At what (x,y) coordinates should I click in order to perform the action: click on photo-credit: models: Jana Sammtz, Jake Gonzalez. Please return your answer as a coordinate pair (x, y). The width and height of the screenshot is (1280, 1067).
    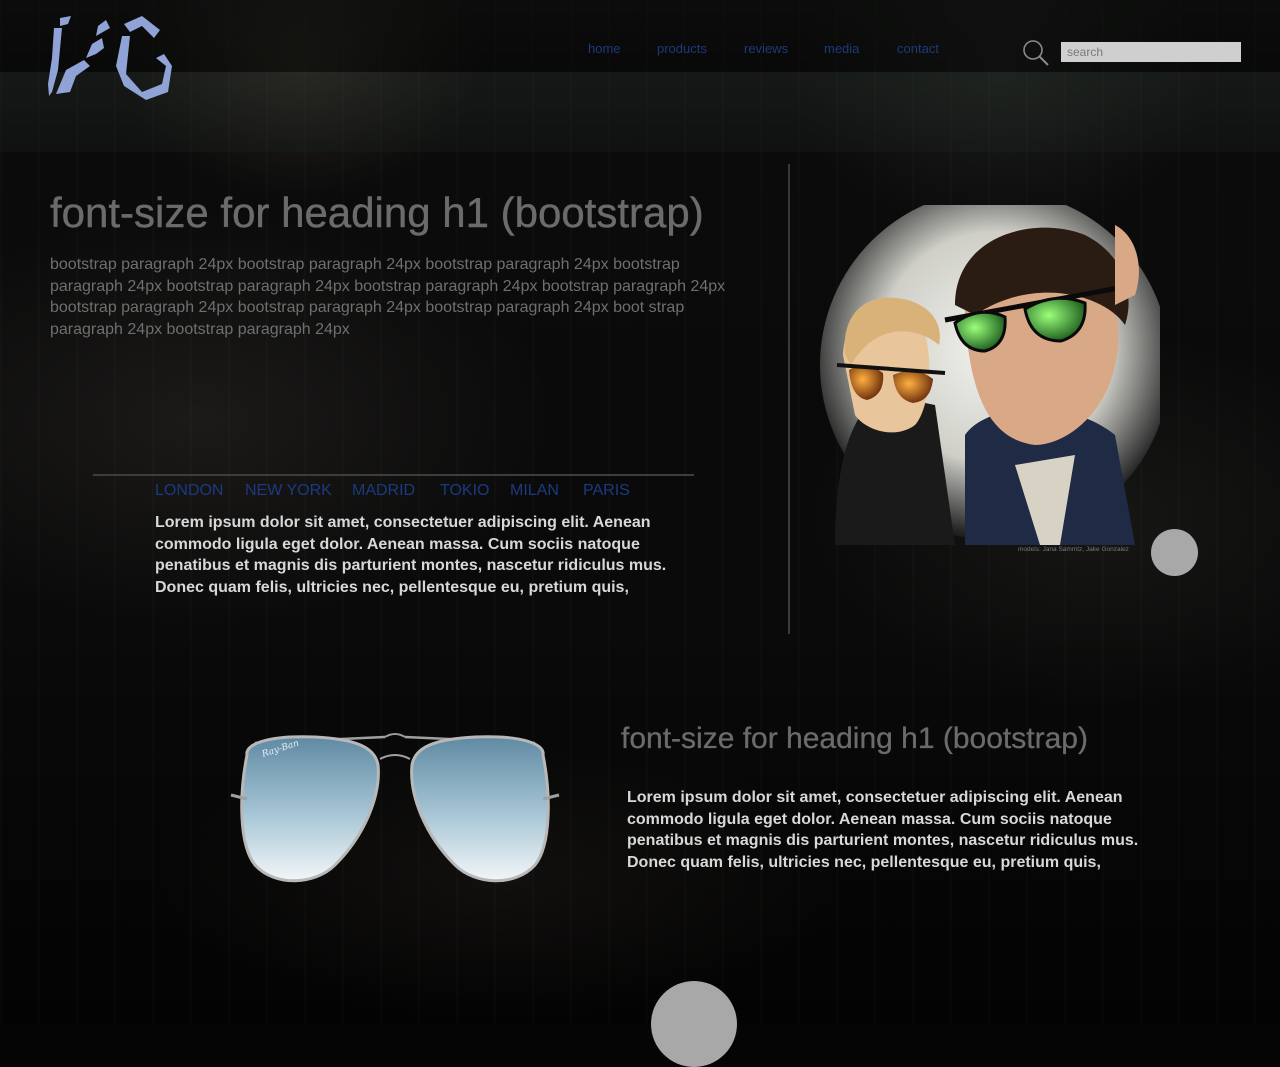
    Looking at the image, I should click on (1073, 549).